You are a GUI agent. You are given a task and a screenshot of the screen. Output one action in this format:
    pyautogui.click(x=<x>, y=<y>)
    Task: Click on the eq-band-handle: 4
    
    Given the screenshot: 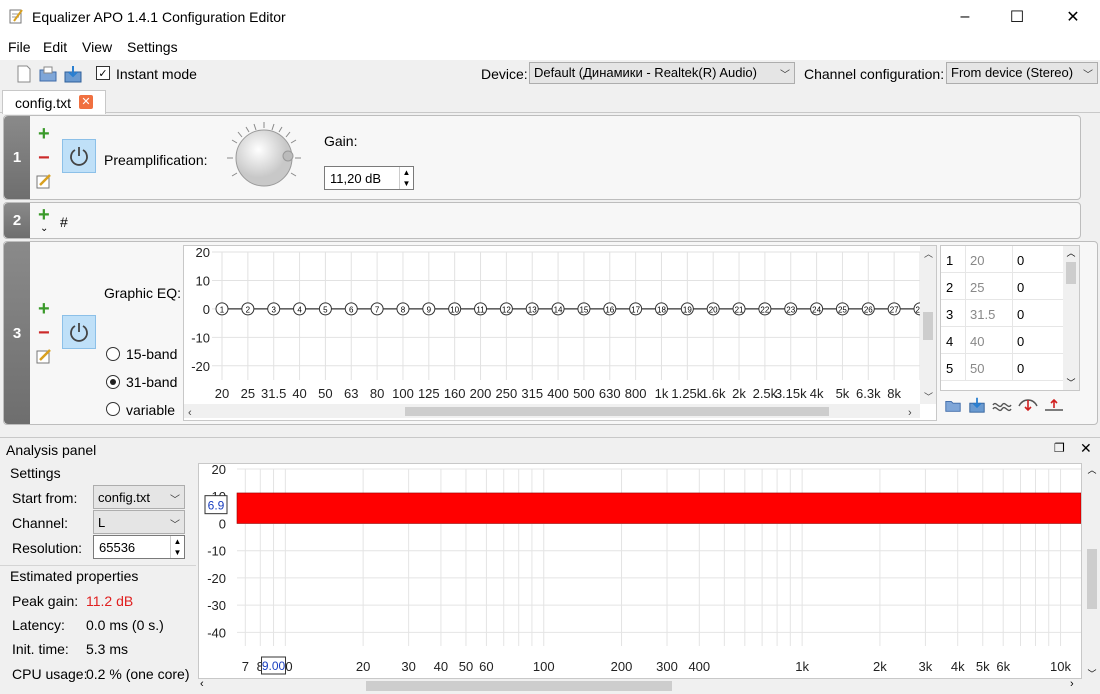 What is the action you would take?
    pyautogui.click(x=300, y=309)
    